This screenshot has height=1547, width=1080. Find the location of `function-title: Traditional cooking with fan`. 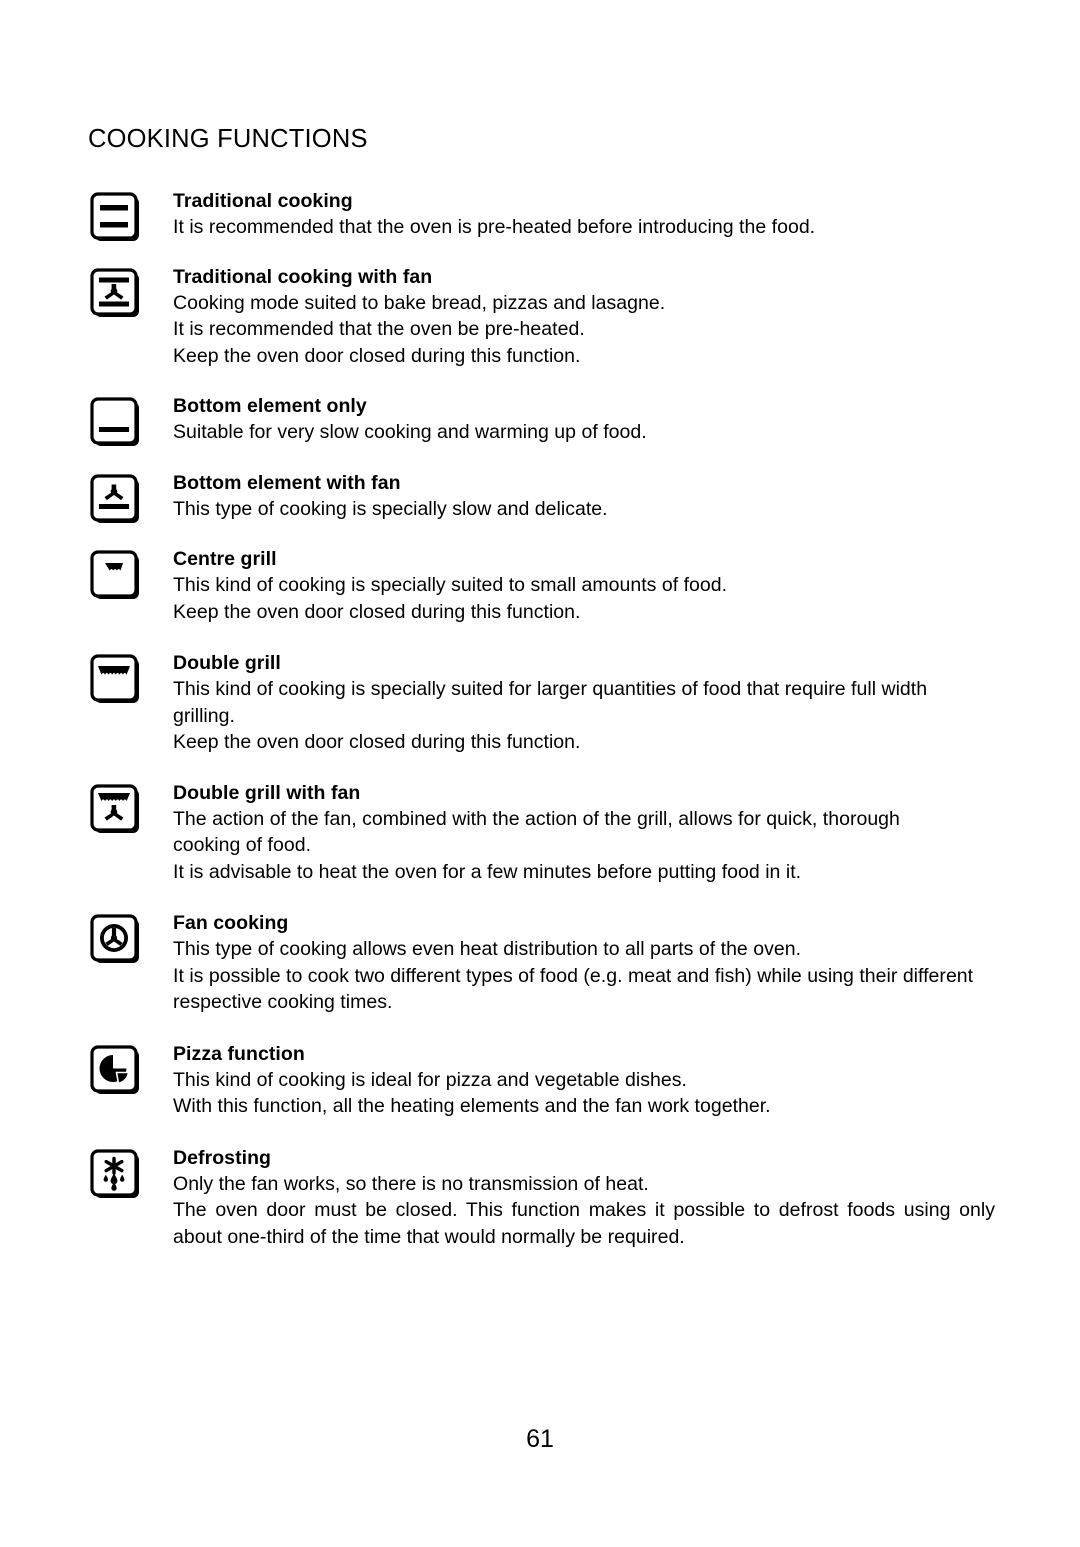

function-title: Traditional cooking with fan is located at coordinates (303, 276).